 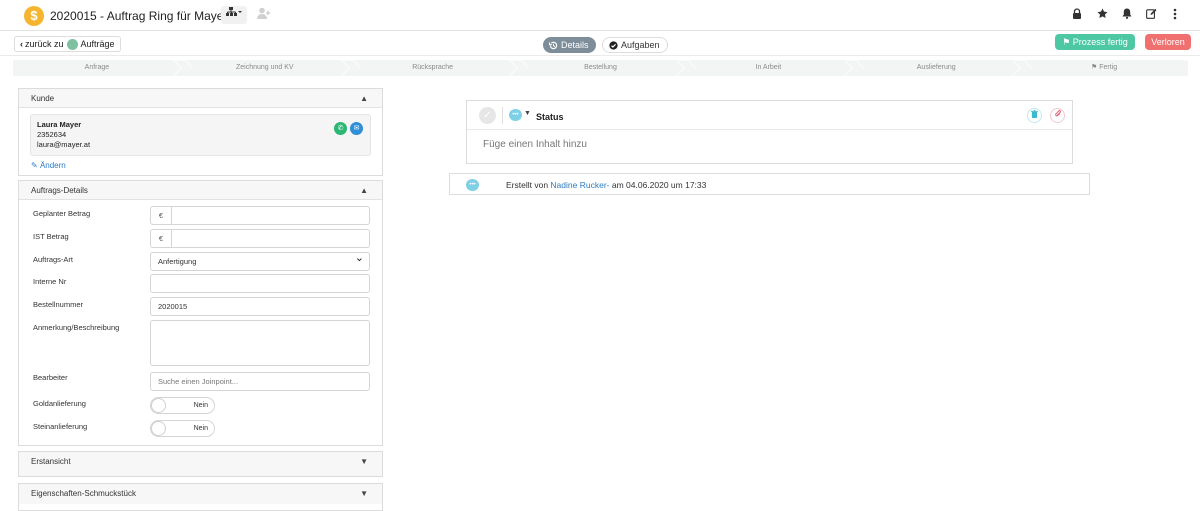 What do you see at coordinates (21, 44) in the screenshot?
I see `chevron-left-icon: ‹` at bounding box center [21, 44].